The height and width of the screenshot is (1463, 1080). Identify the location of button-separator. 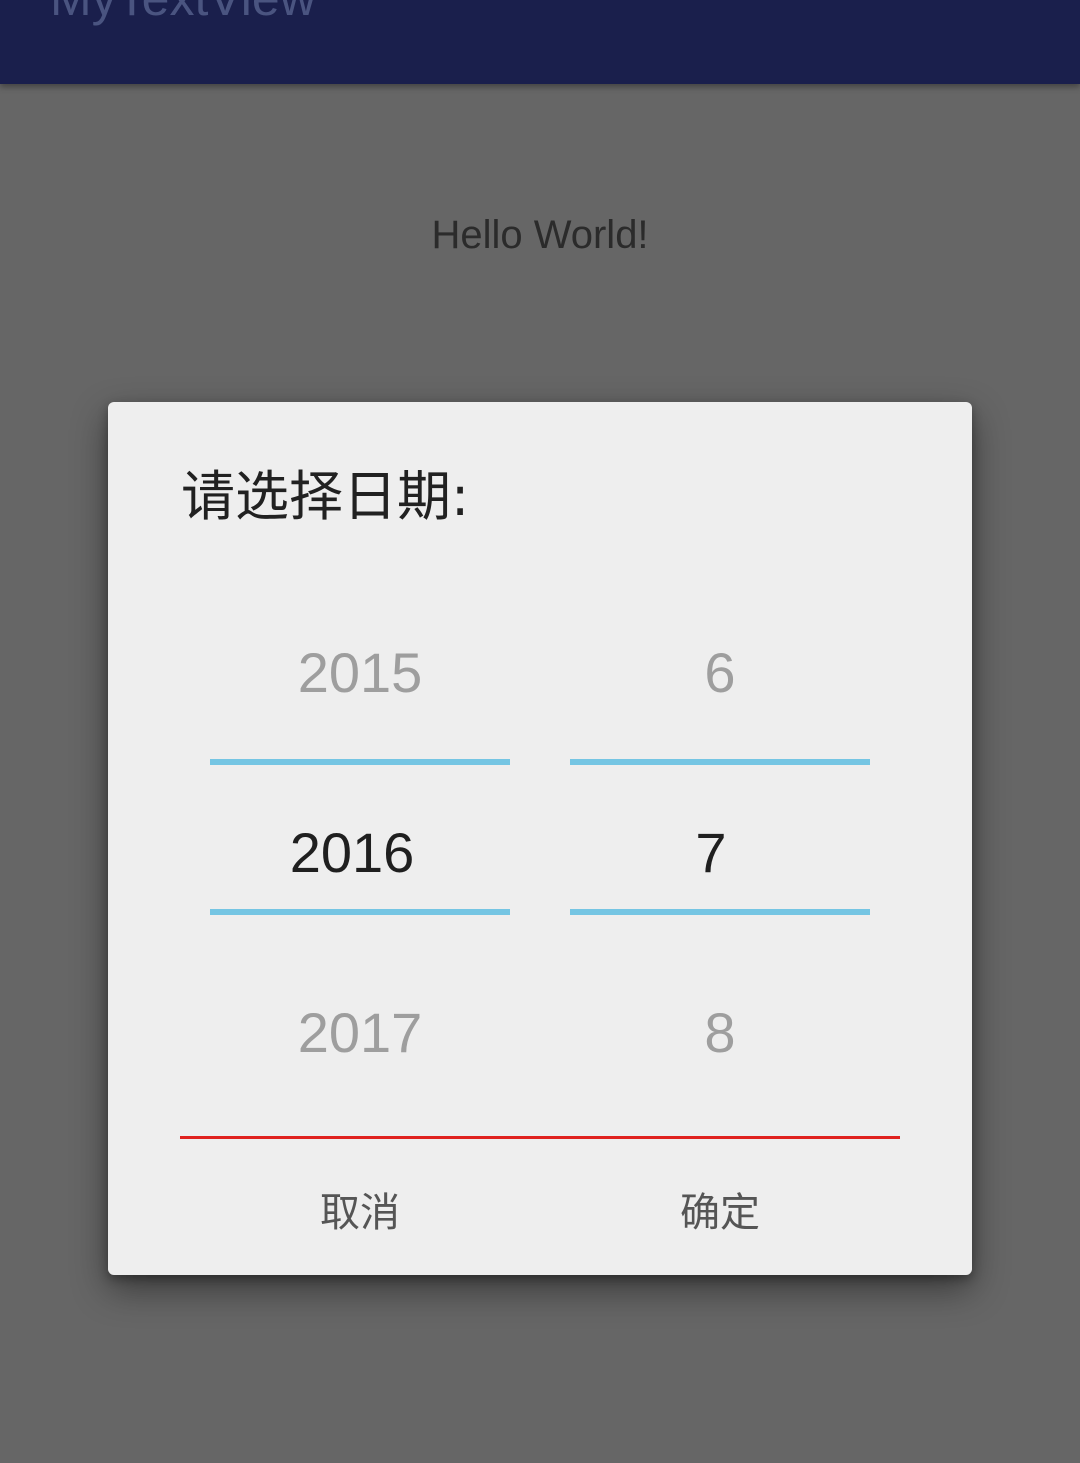
(540, 1137).